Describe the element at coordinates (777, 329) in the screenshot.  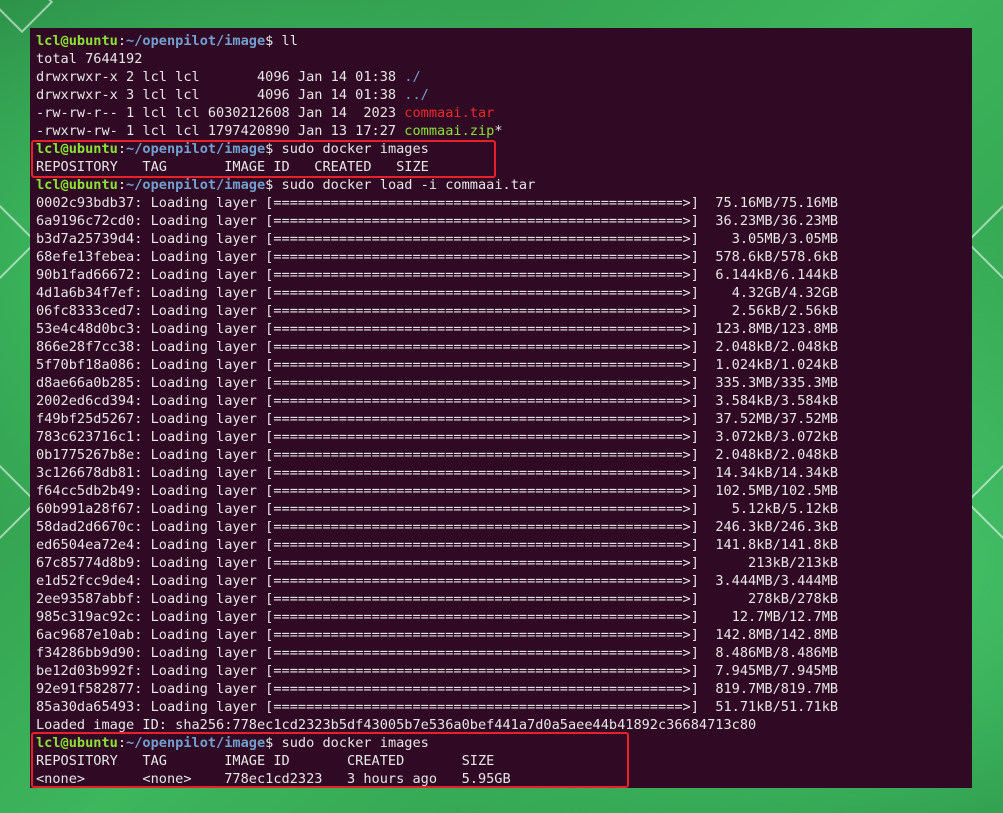
I see `layer-progress: 123.8MB/123.8MB` at that location.